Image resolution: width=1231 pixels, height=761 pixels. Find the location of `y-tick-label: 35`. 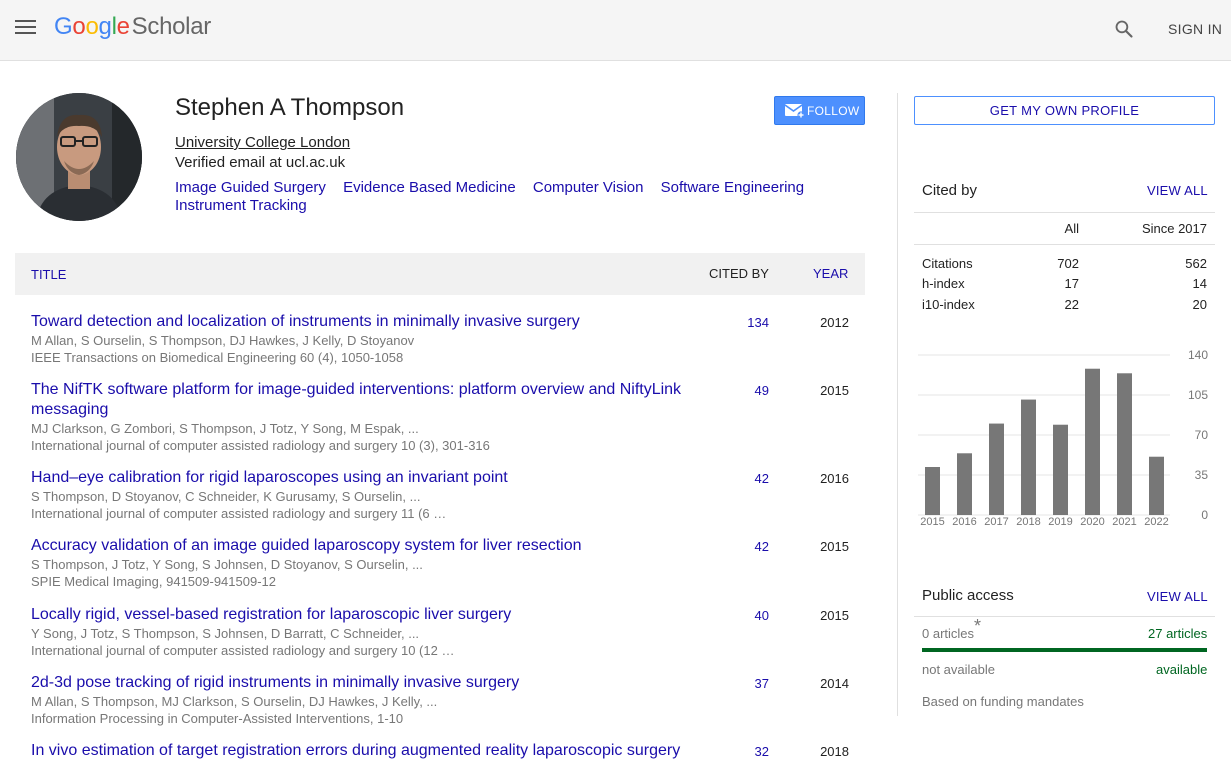

y-tick-label: 35 is located at coordinates (1202, 475).